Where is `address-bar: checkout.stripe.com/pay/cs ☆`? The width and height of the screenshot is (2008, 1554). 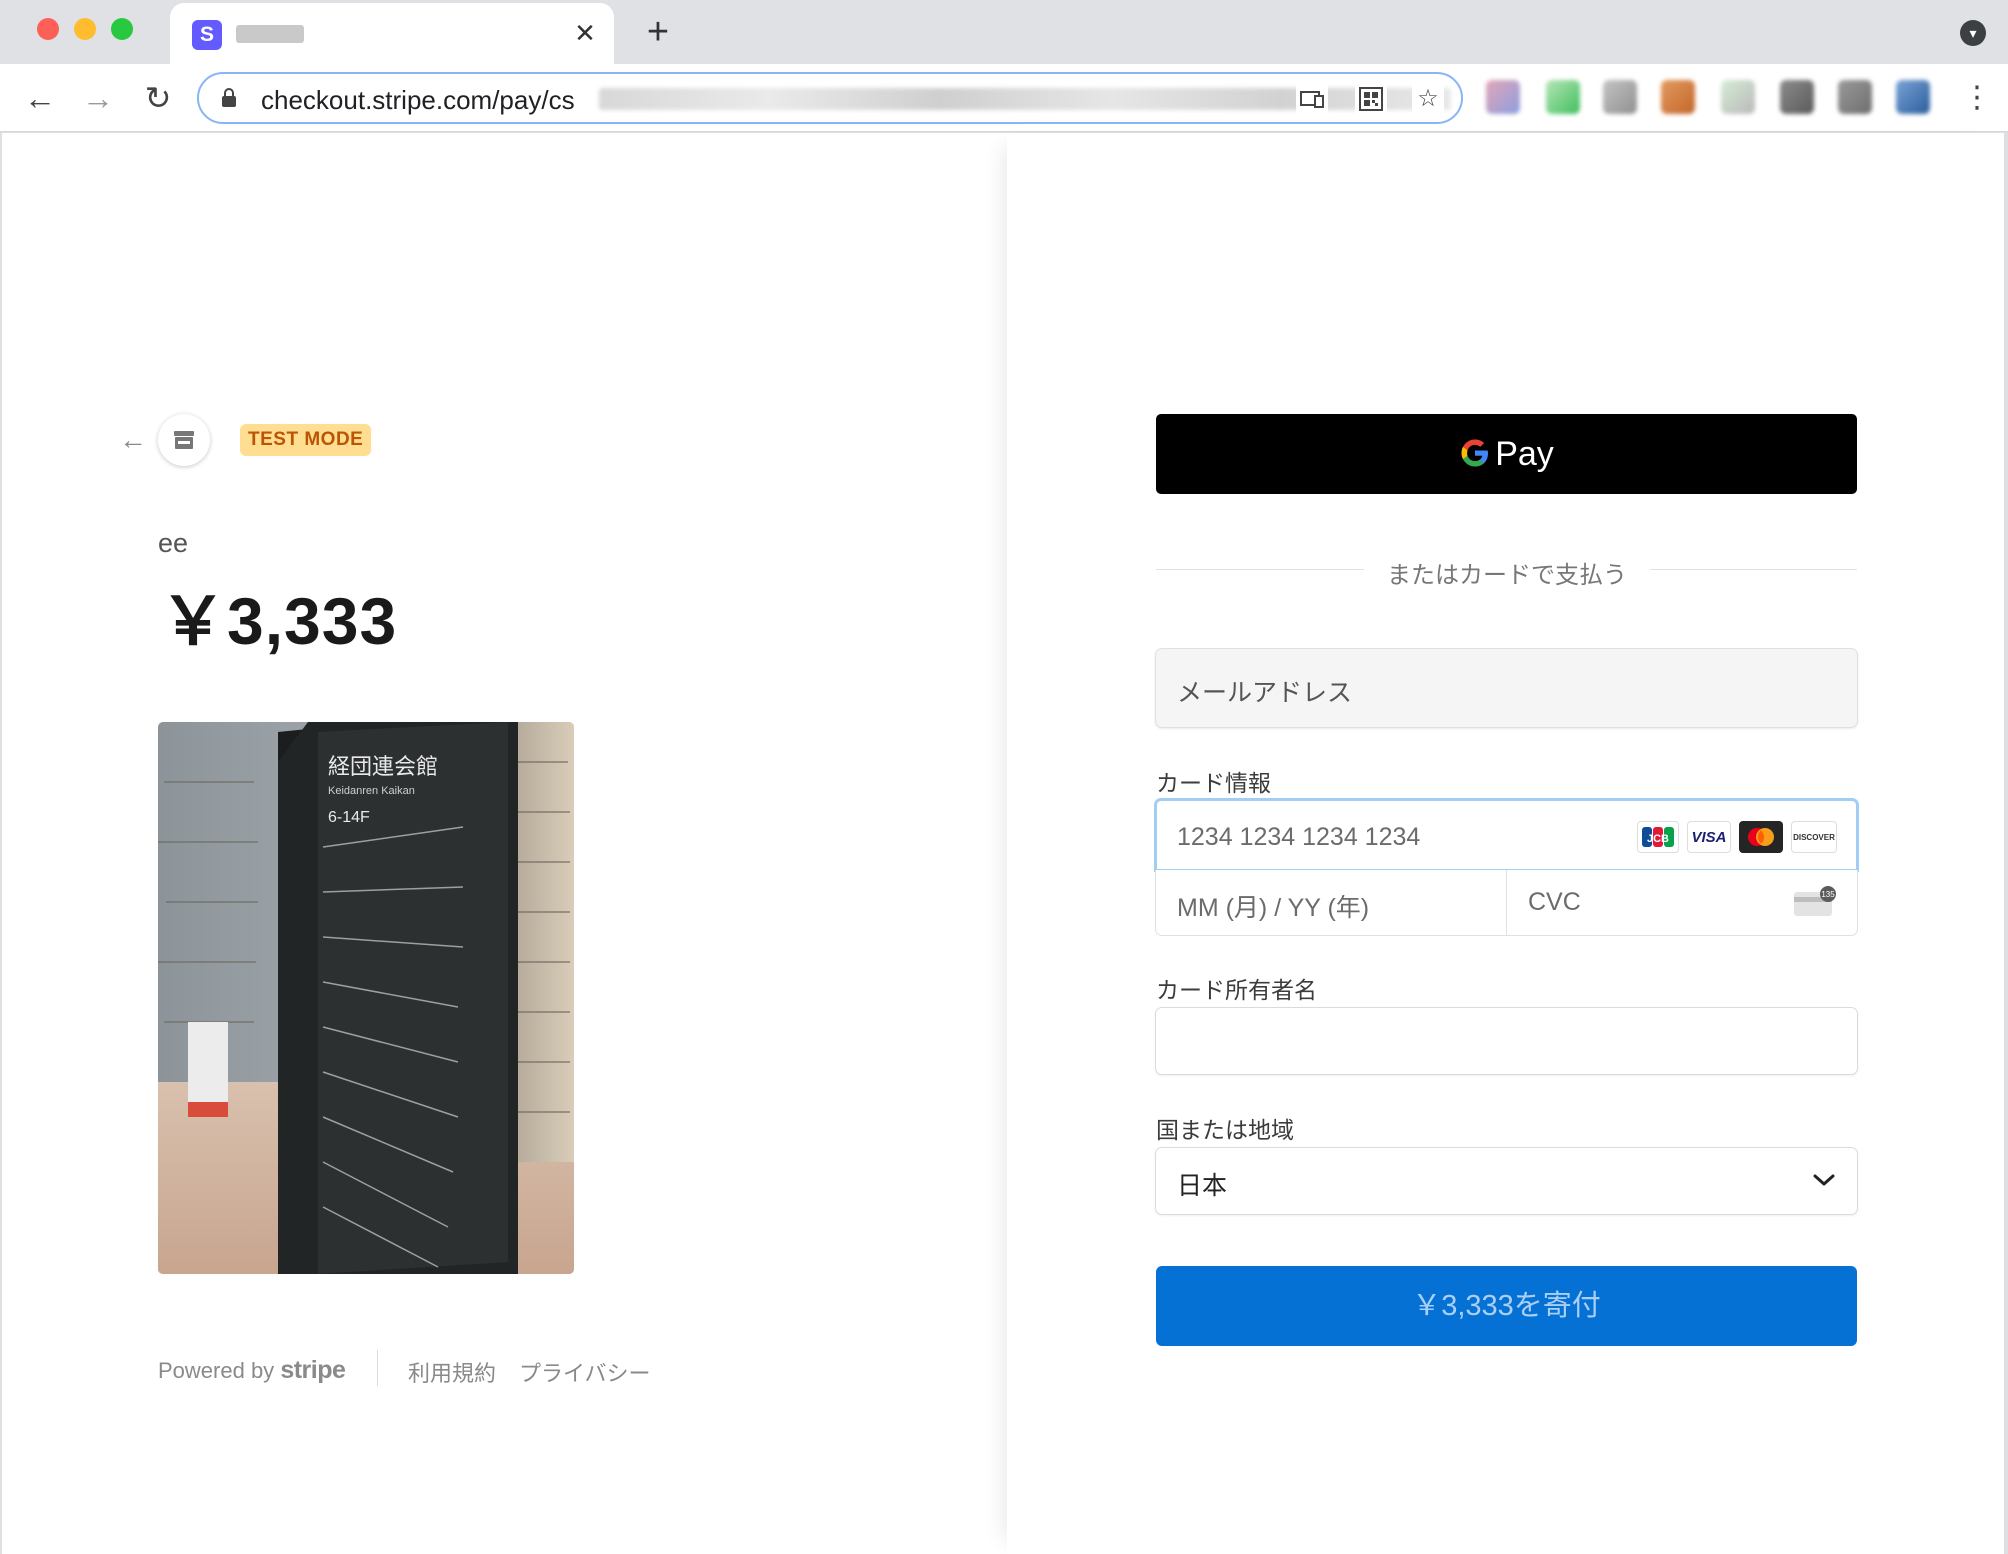 address-bar: checkout.stripe.com/pay/cs ☆ is located at coordinates (830, 98).